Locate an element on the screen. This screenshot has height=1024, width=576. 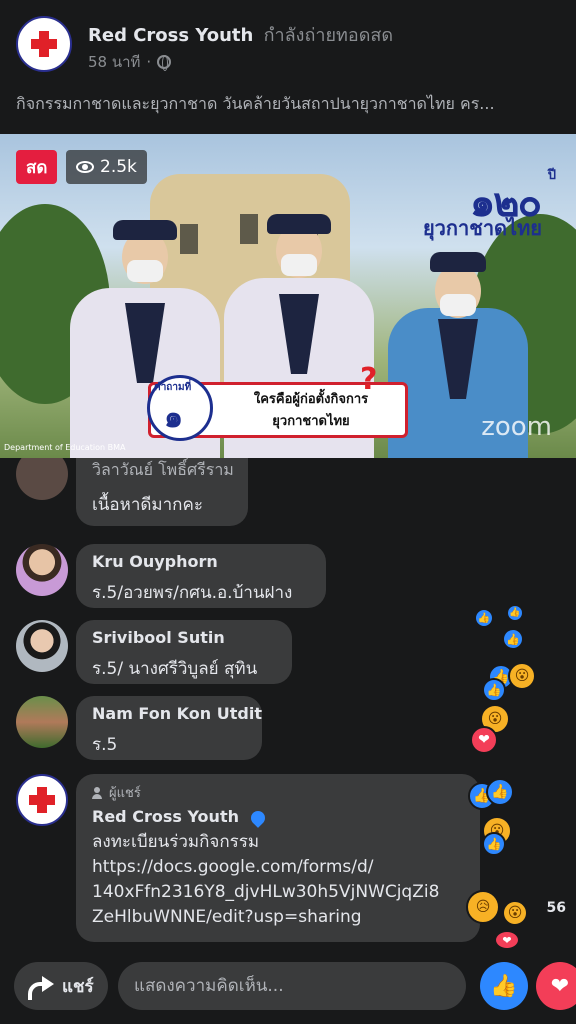
live-badge: สด is located at coordinates (37, 167).